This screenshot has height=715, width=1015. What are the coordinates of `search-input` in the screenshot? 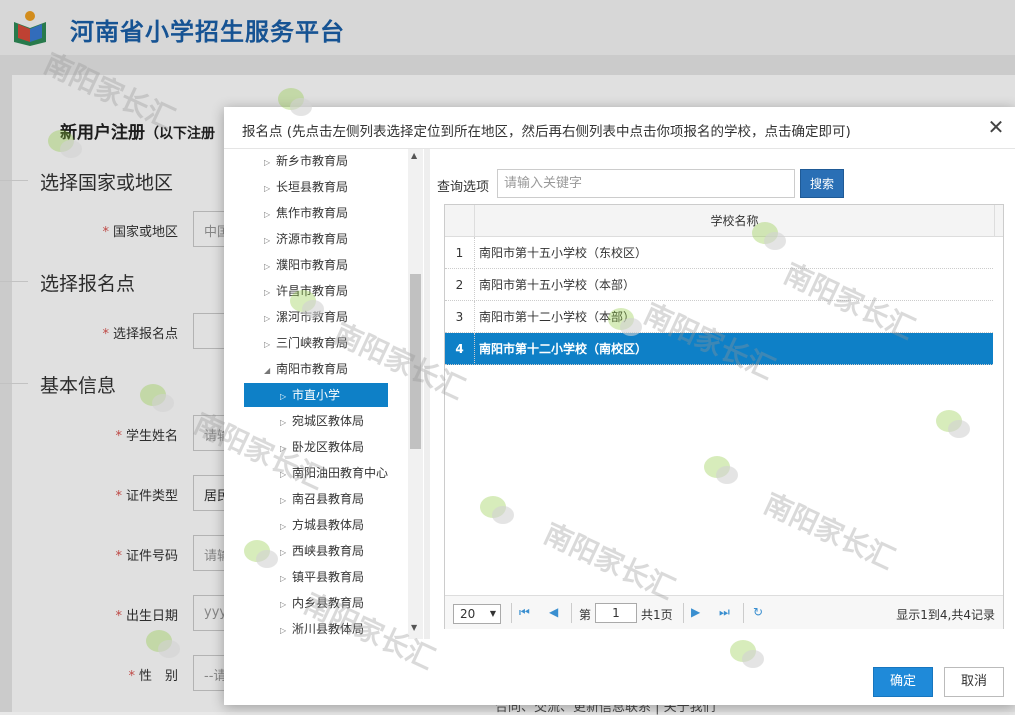 It's located at (646, 183).